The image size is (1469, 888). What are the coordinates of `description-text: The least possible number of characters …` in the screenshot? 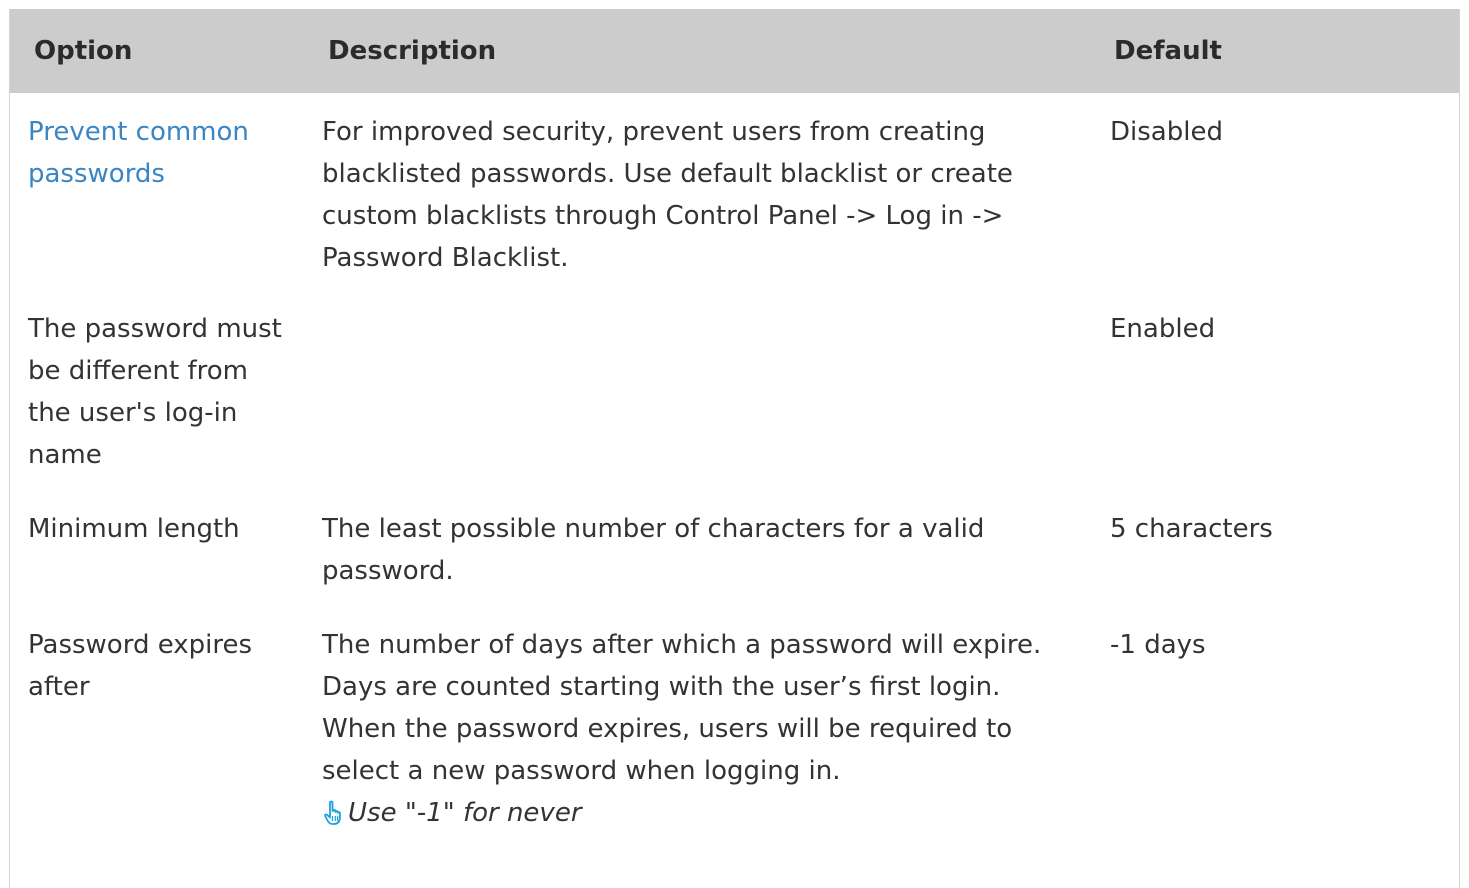 It's located at (653, 550).